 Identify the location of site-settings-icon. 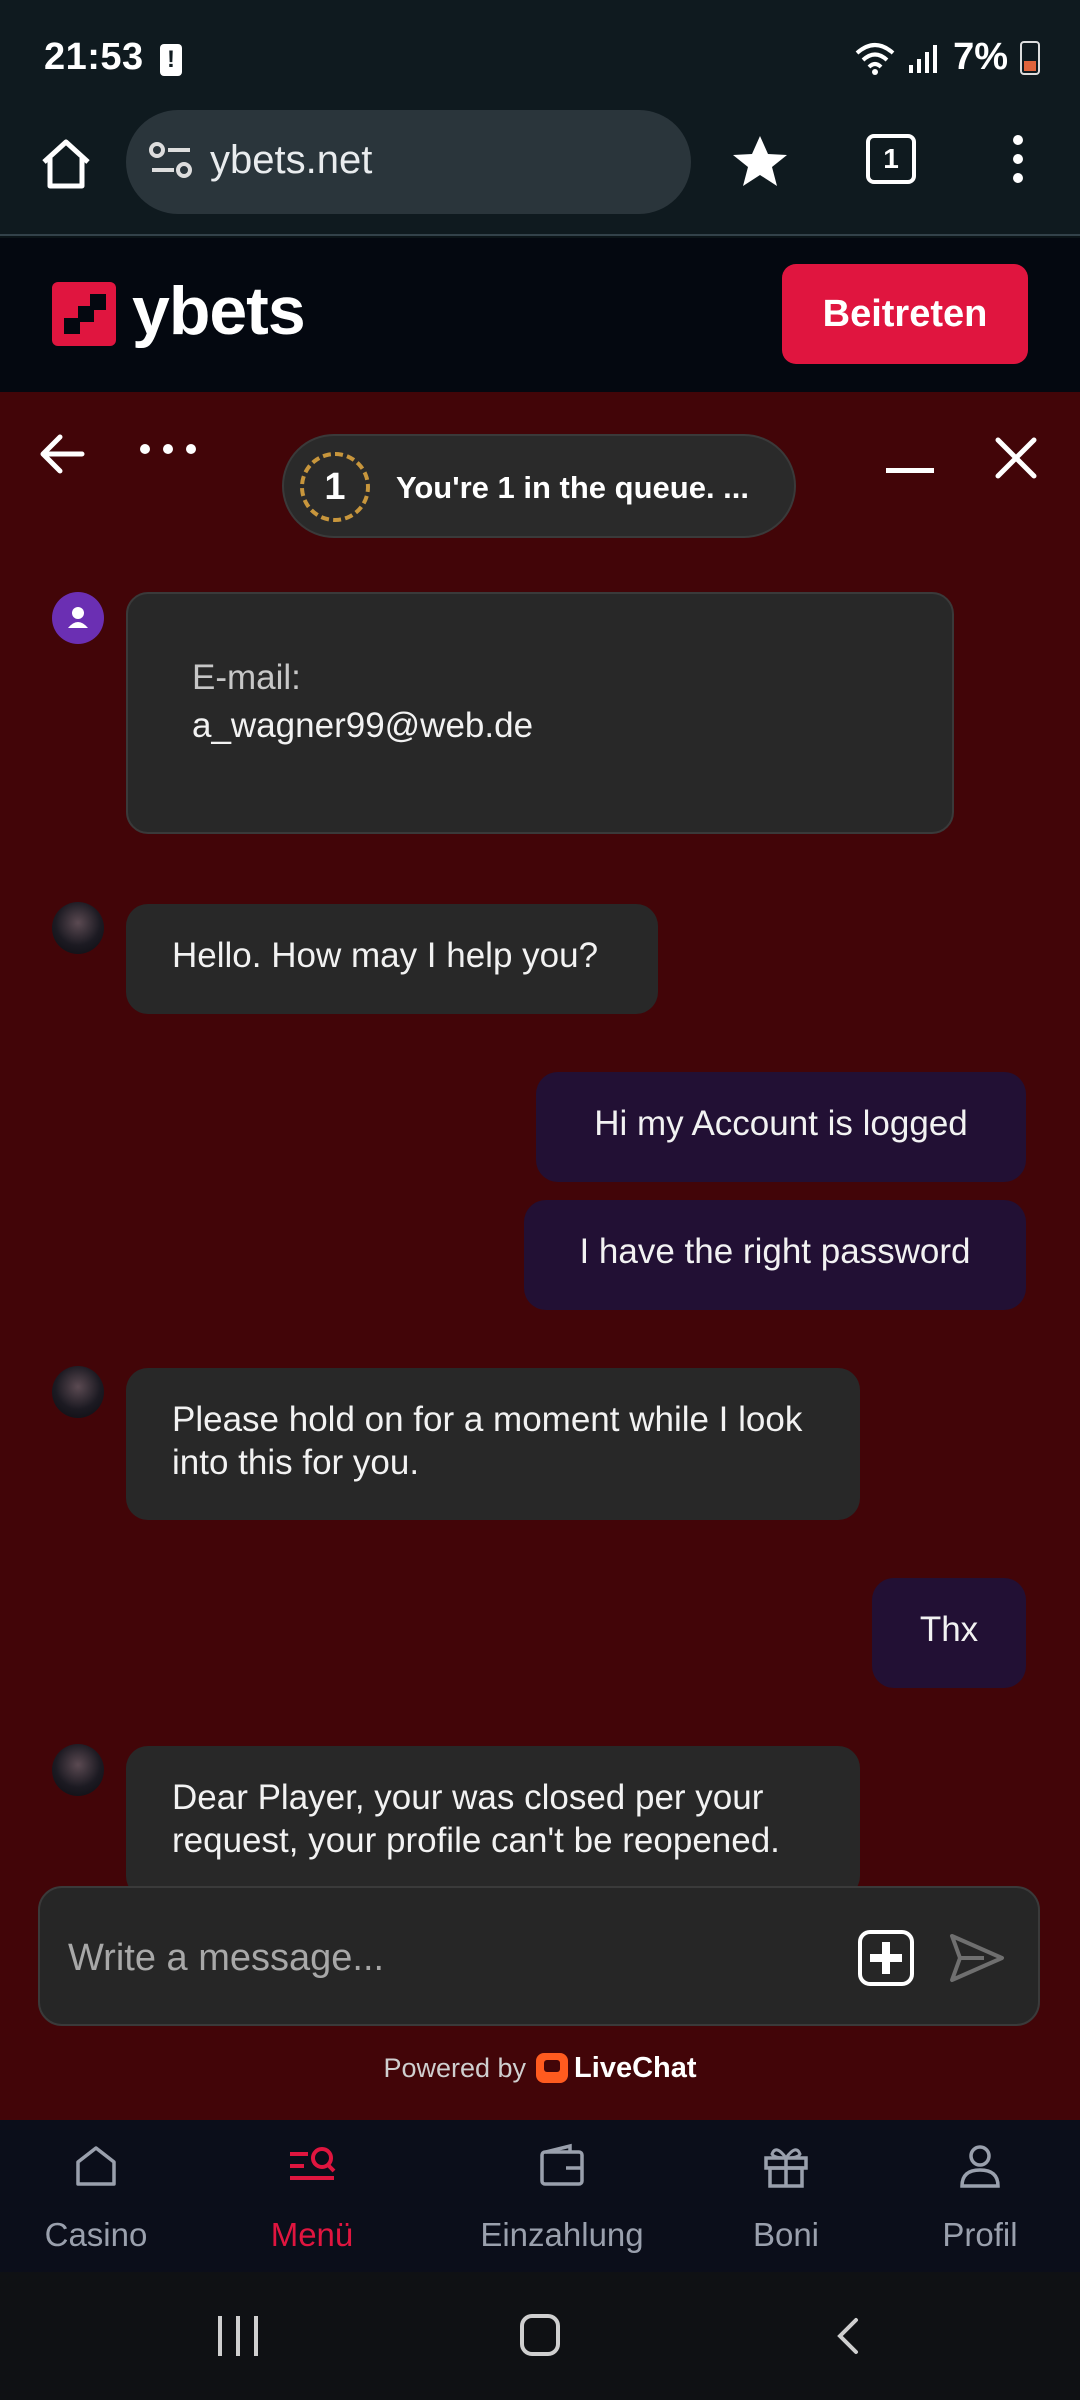
(171, 160).